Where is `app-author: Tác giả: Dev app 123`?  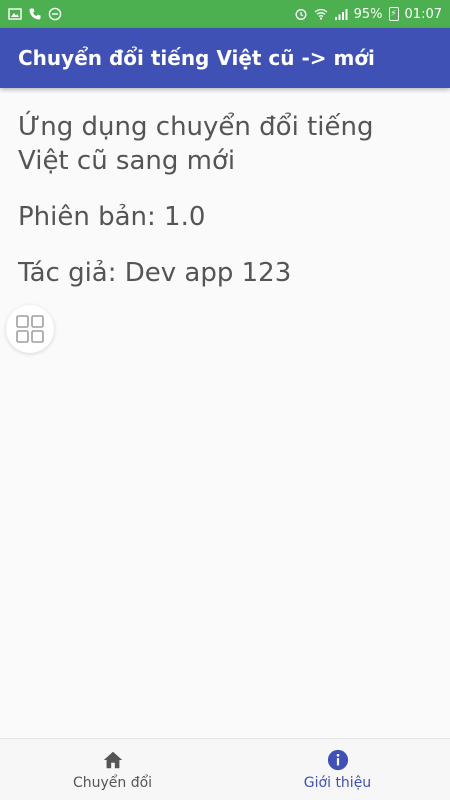
app-author: Tác giả: Dev app 123 is located at coordinates (155, 273).